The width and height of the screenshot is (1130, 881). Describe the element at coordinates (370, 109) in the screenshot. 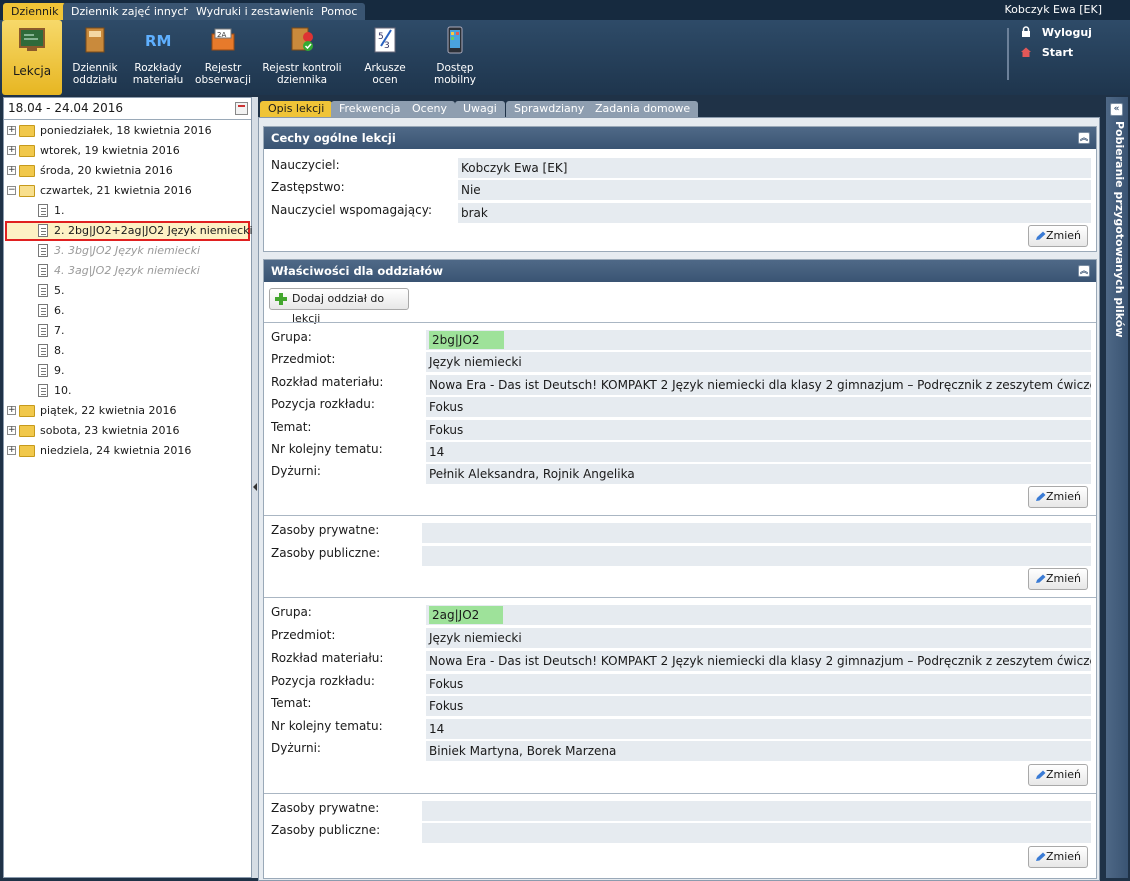

I see `tab-frekwencja: Frekwencja` at that location.